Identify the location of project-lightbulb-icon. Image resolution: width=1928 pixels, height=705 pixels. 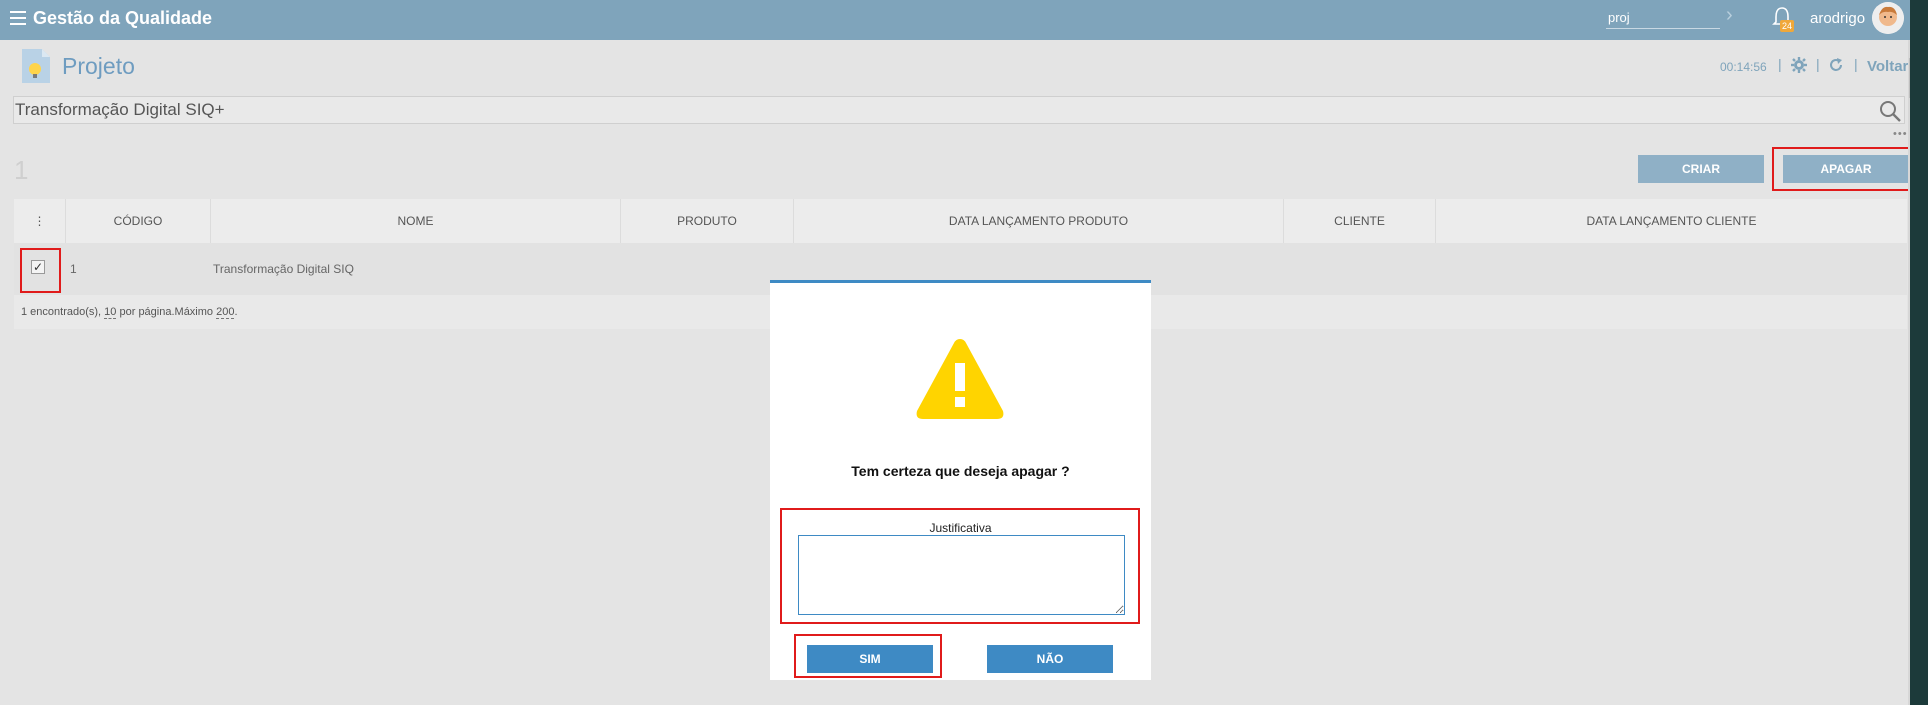
(36, 66).